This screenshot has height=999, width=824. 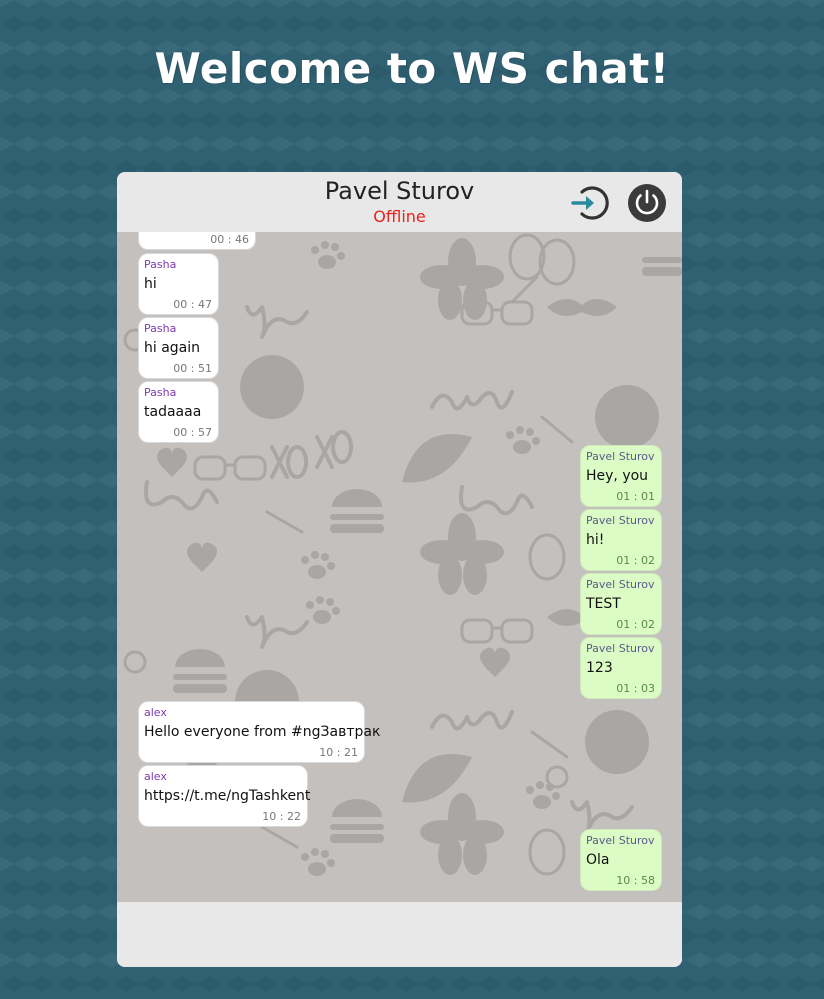 What do you see at coordinates (192, 432) in the screenshot?
I see `message-time: 00 : 57` at bounding box center [192, 432].